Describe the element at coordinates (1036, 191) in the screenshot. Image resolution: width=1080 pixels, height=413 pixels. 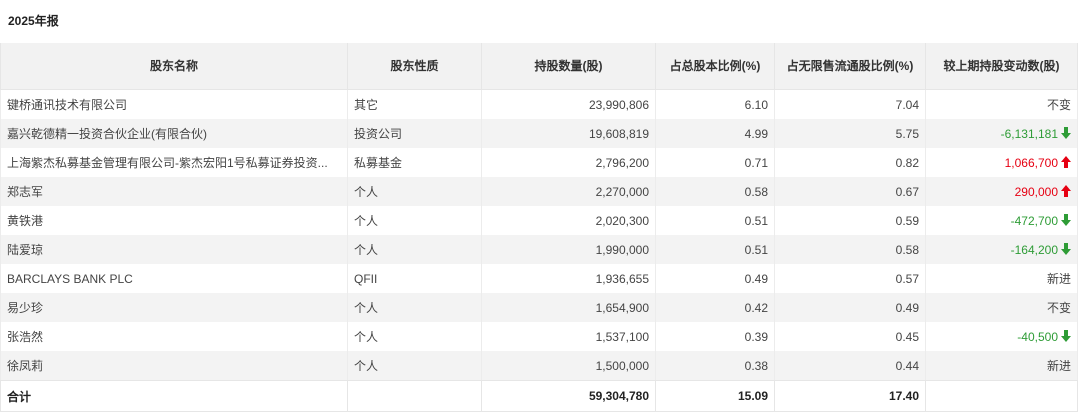
I see `change-value: 290,000` at that location.